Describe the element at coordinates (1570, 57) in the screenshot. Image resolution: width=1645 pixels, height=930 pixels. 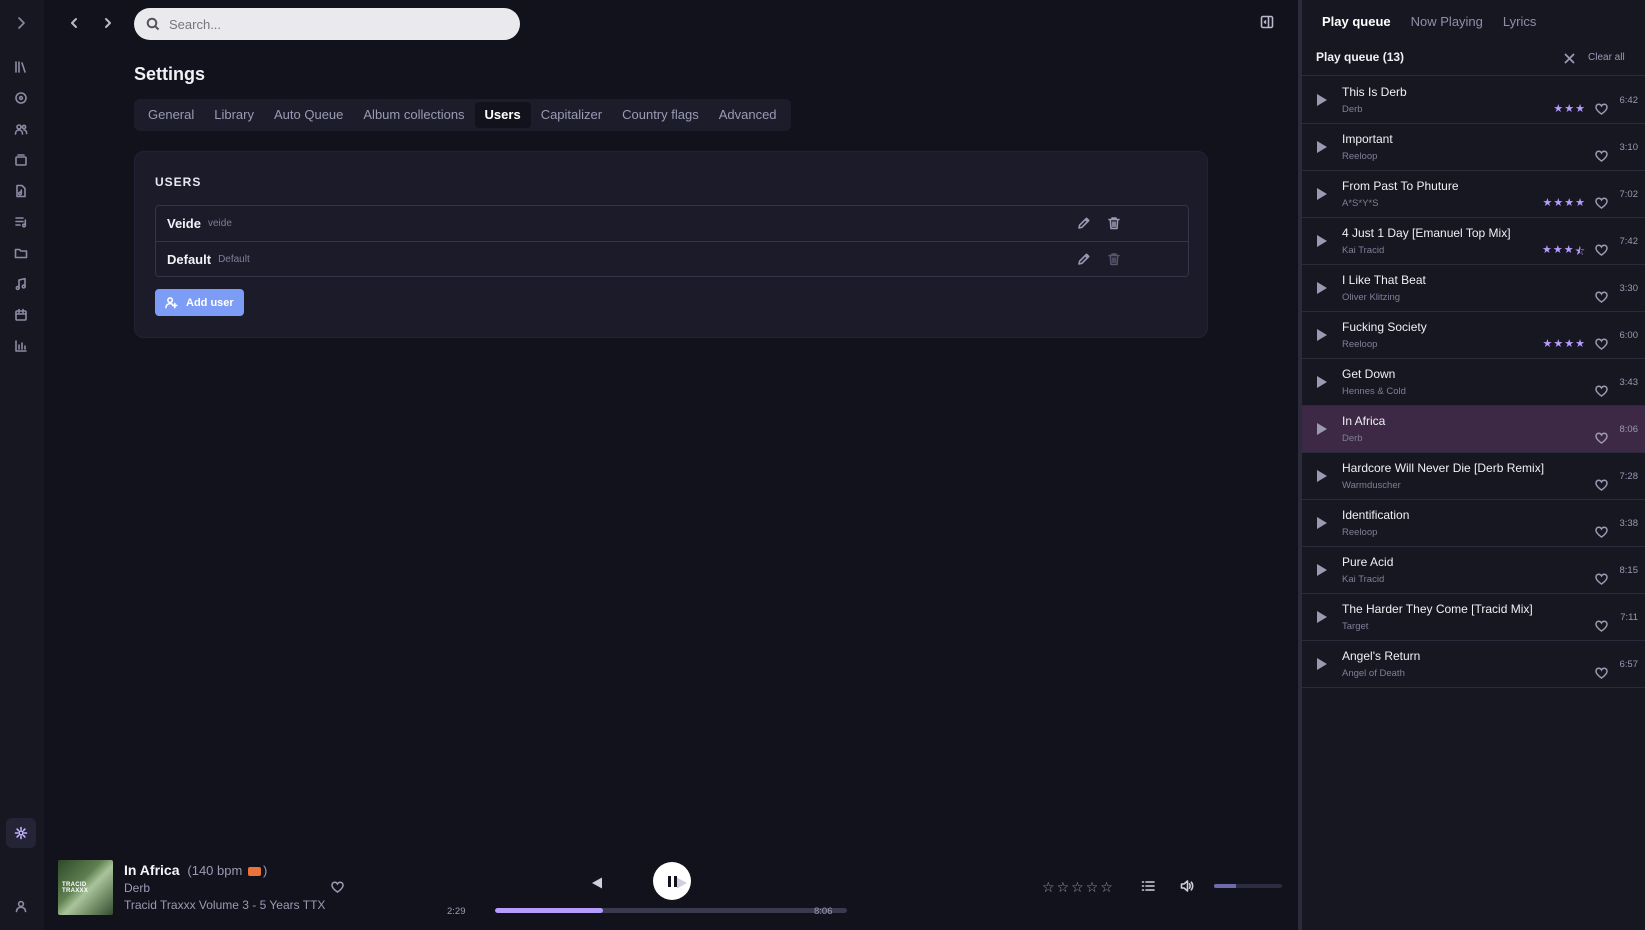
I see `close-icon` at that location.